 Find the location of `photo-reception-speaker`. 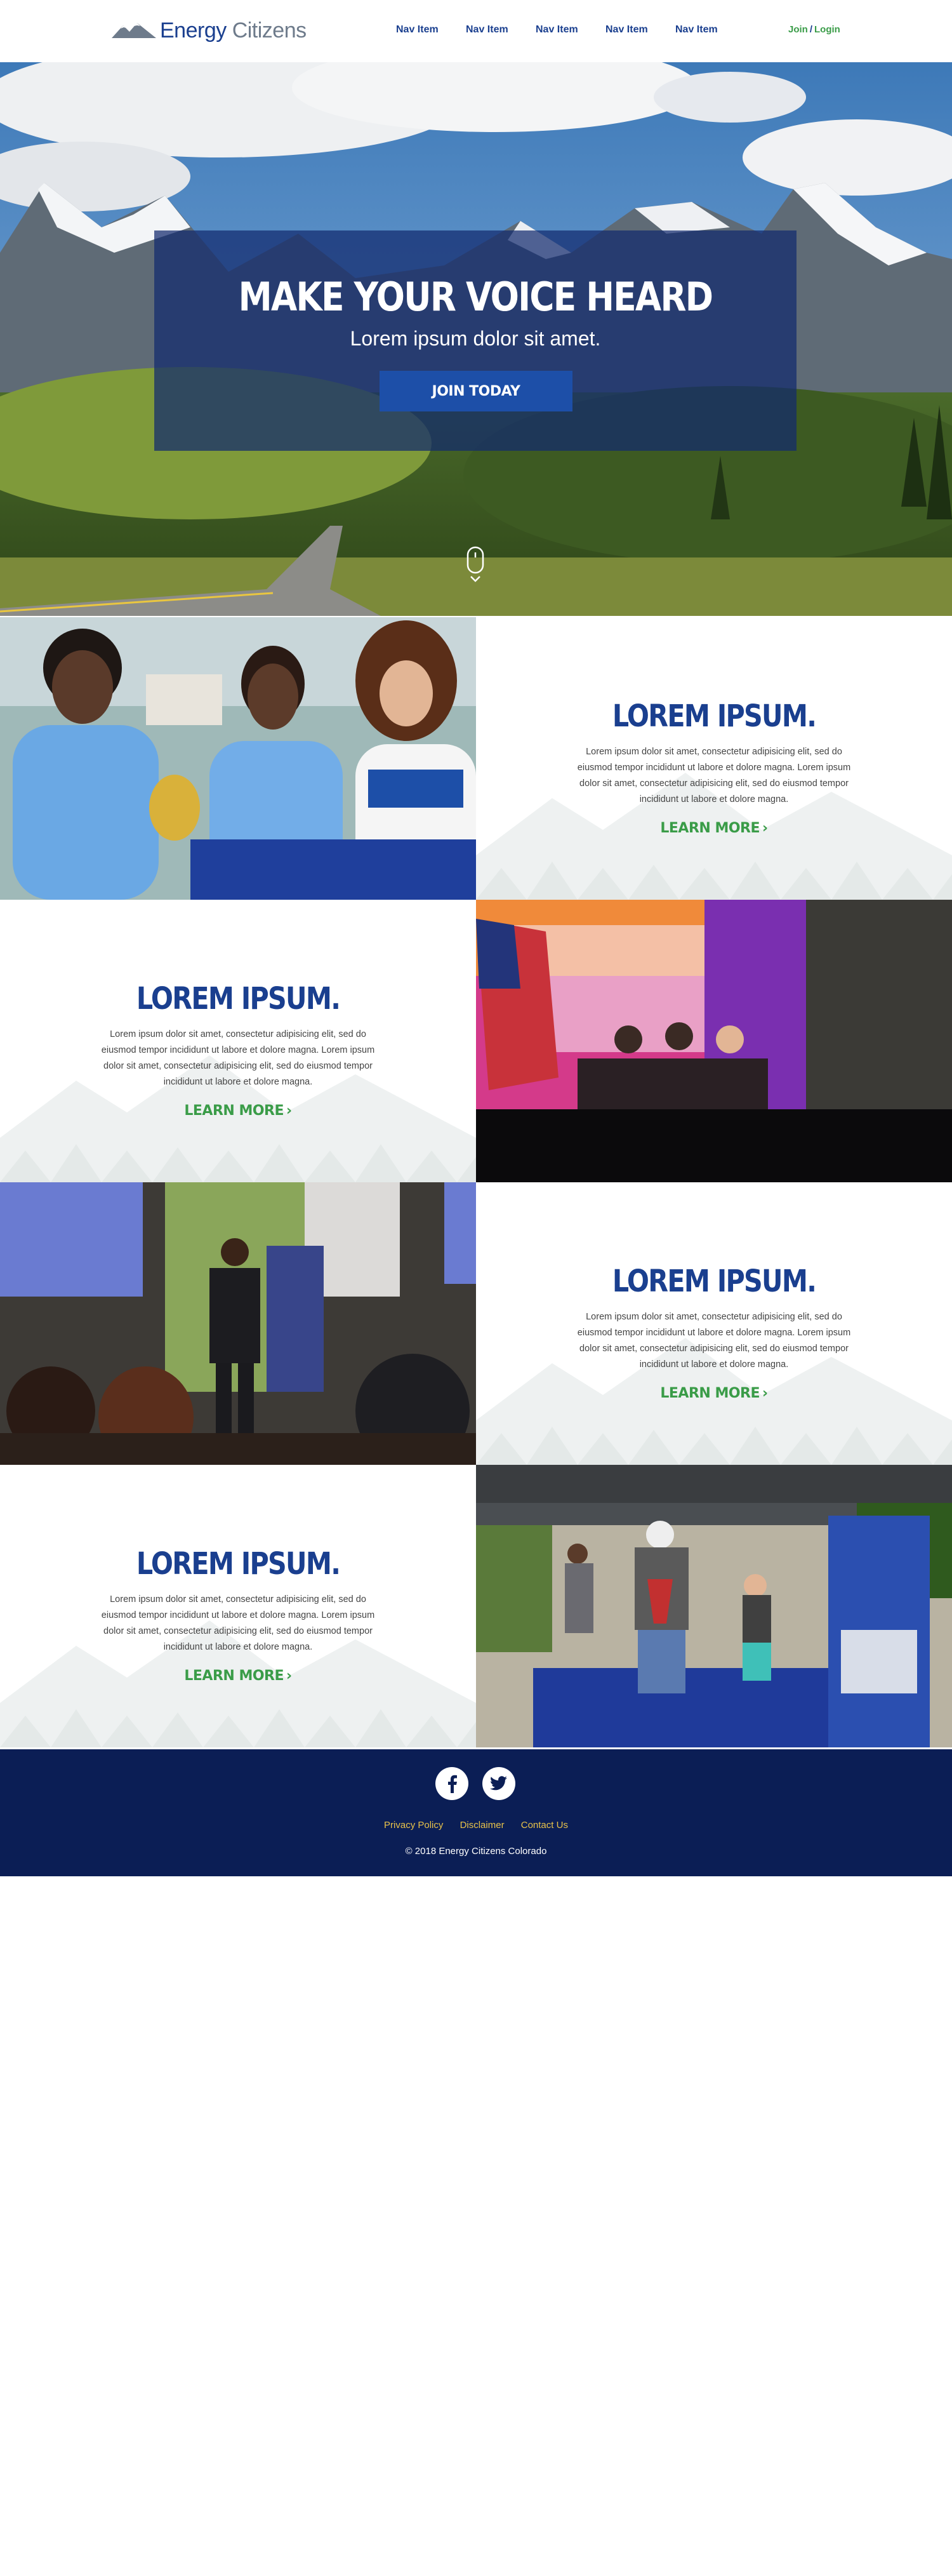

photo-reception-speaker is located at coordinates (238, 1323).